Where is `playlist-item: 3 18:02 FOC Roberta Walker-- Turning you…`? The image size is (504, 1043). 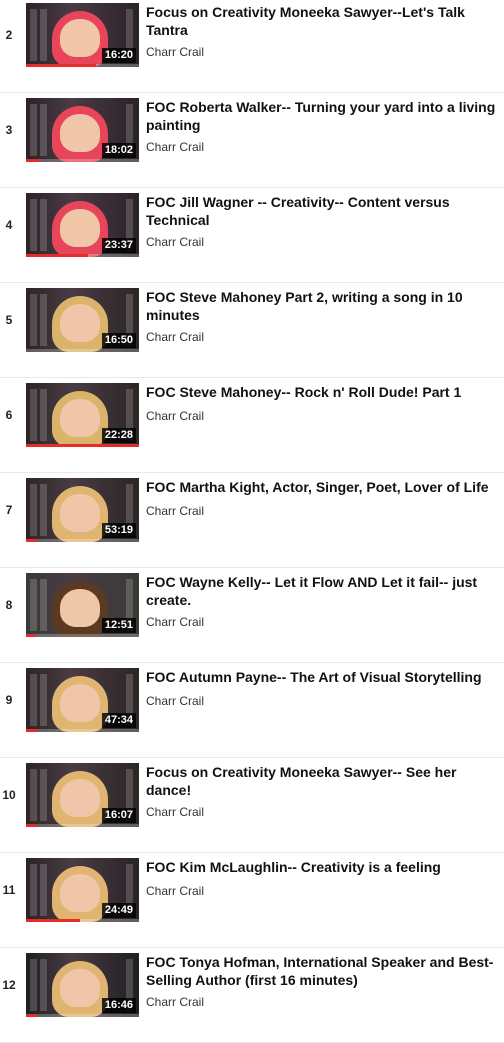 playlist-item: 3 18:02 FOC Roberta Walker-- Turning you… is located at coordinates (252, 140).